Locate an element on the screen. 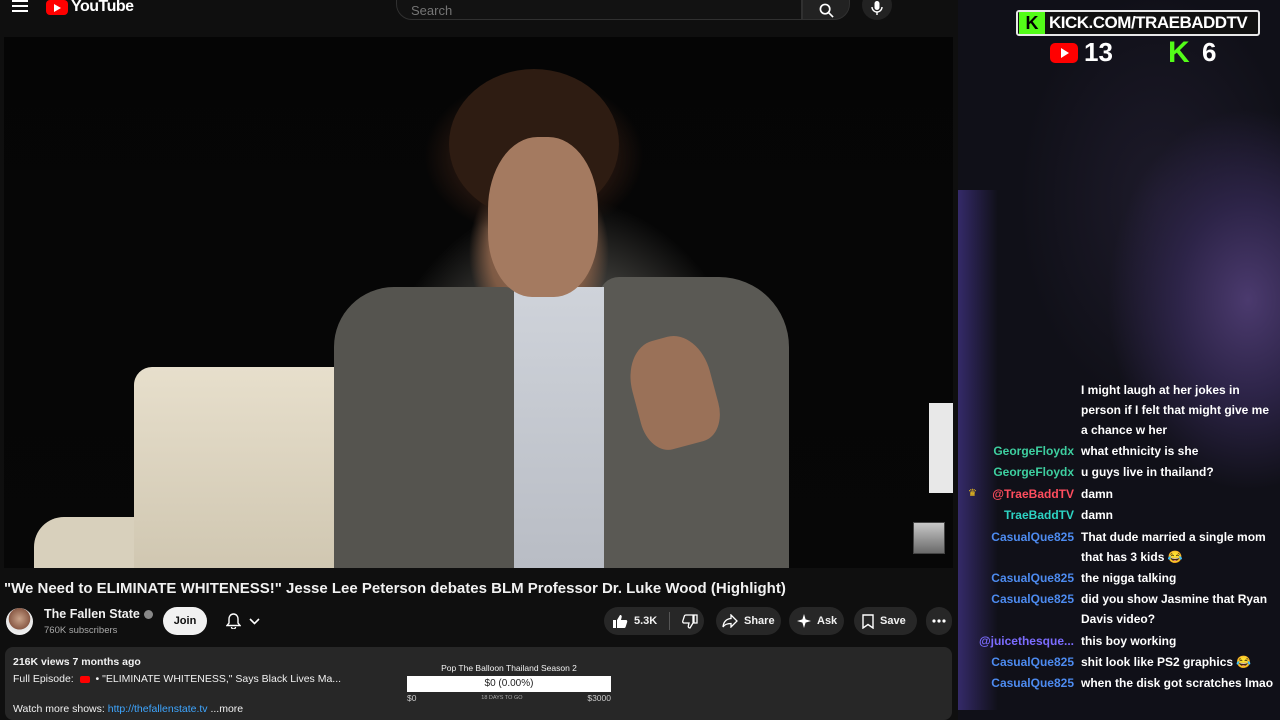  channel-avatar is located at coordinates (19, 621).